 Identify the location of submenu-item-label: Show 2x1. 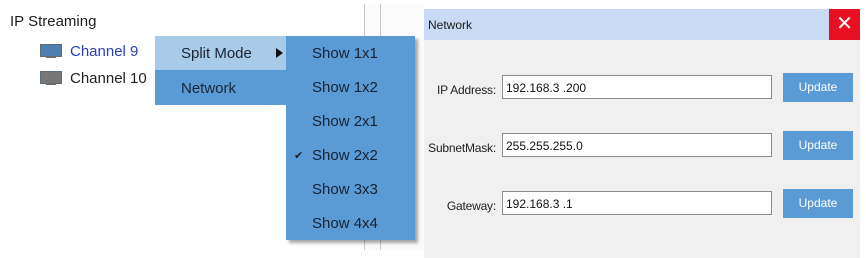
(345, 121).